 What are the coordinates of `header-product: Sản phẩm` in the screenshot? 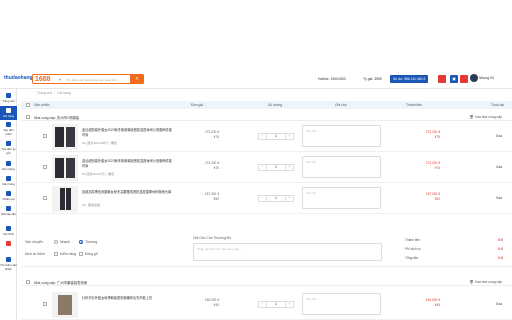 It's located at (42, 105).